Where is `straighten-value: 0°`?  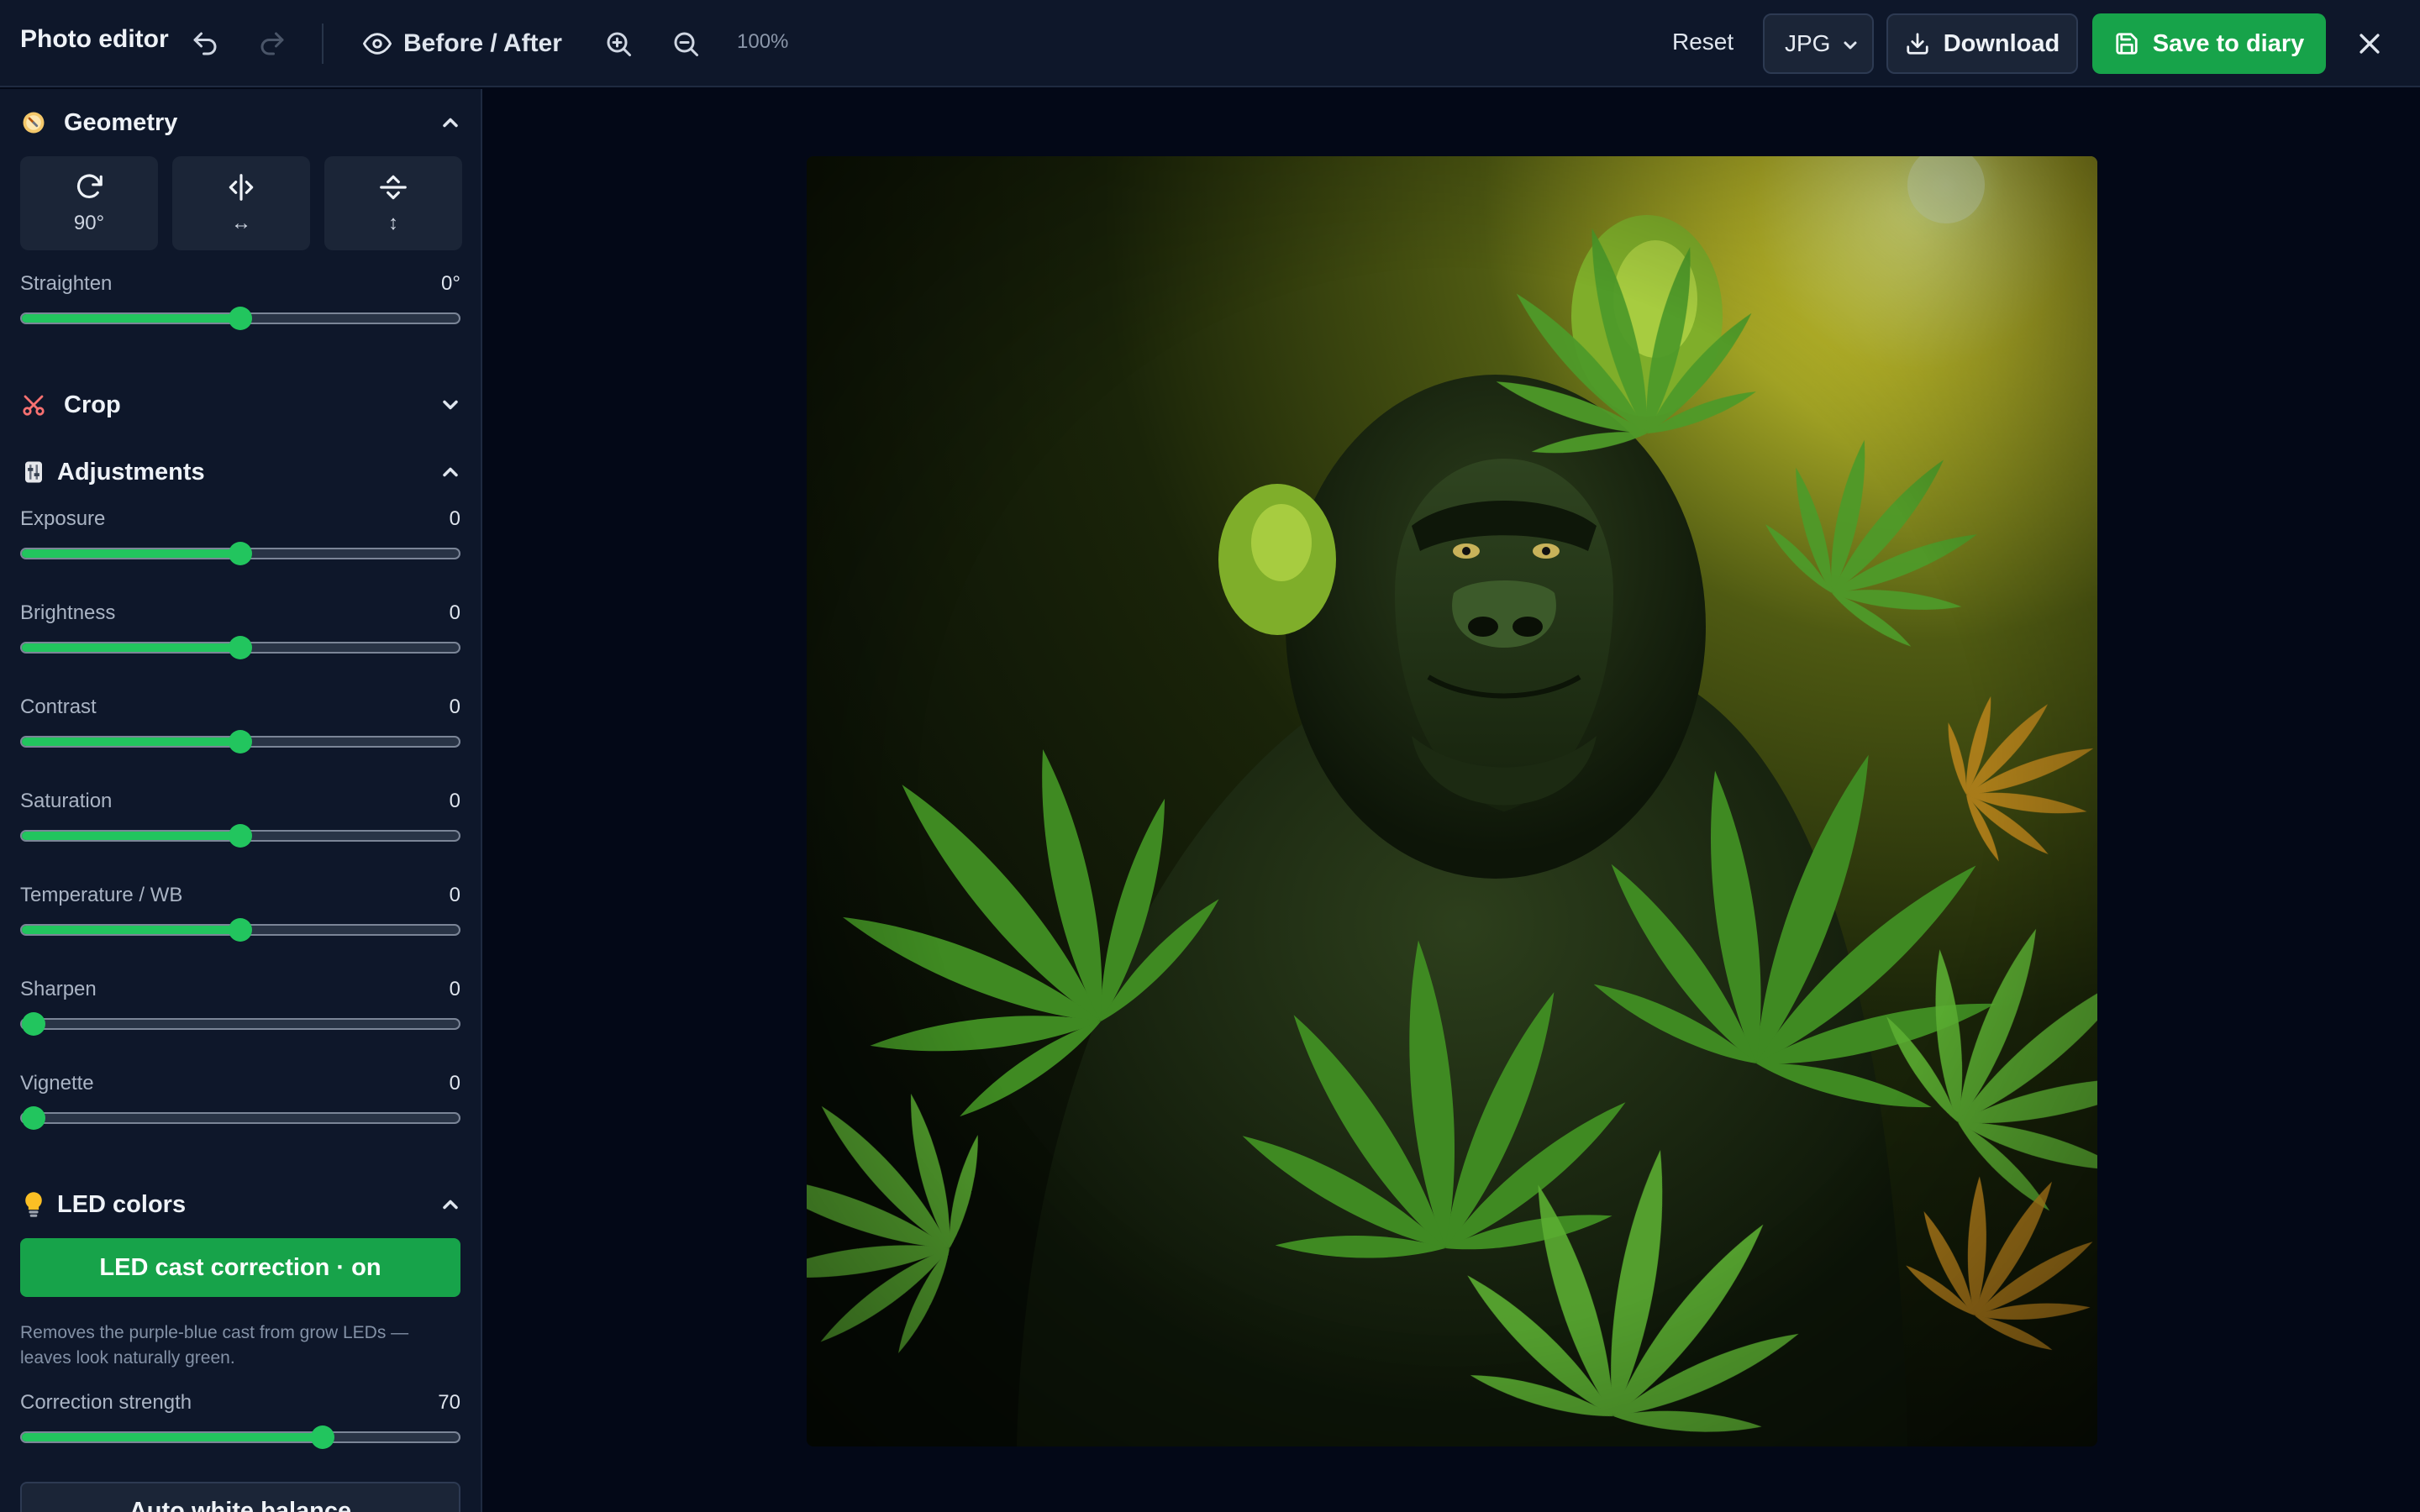
straighten-value: 0° is located at coordinates (450, 283).